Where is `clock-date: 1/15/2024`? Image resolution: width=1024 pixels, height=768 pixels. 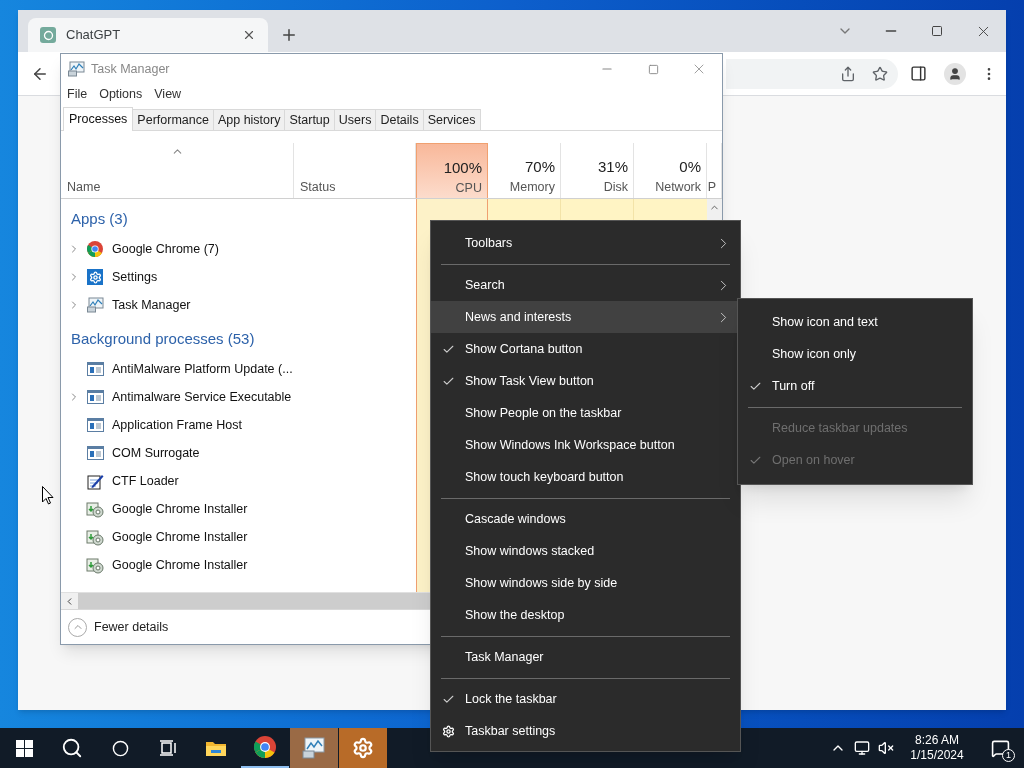
clock-date: 1/15/2024 is located at coordinates (937, 755).